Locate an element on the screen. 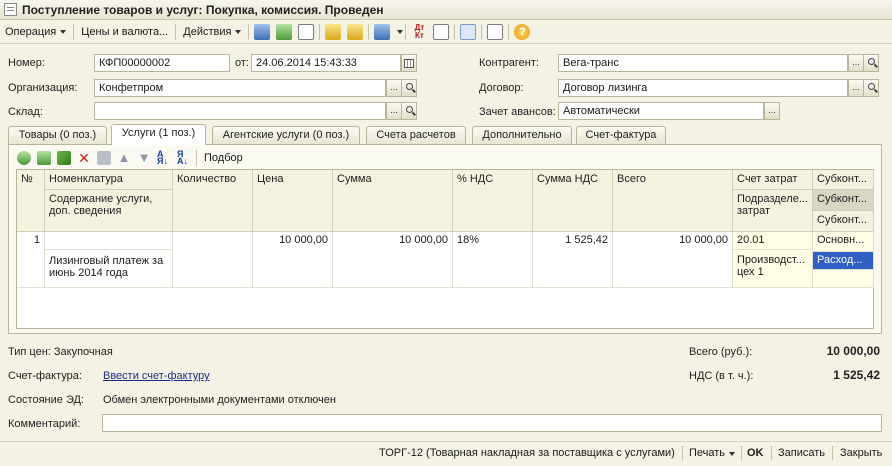  print-menu-label: Печать is located at coordinates (707, 453).